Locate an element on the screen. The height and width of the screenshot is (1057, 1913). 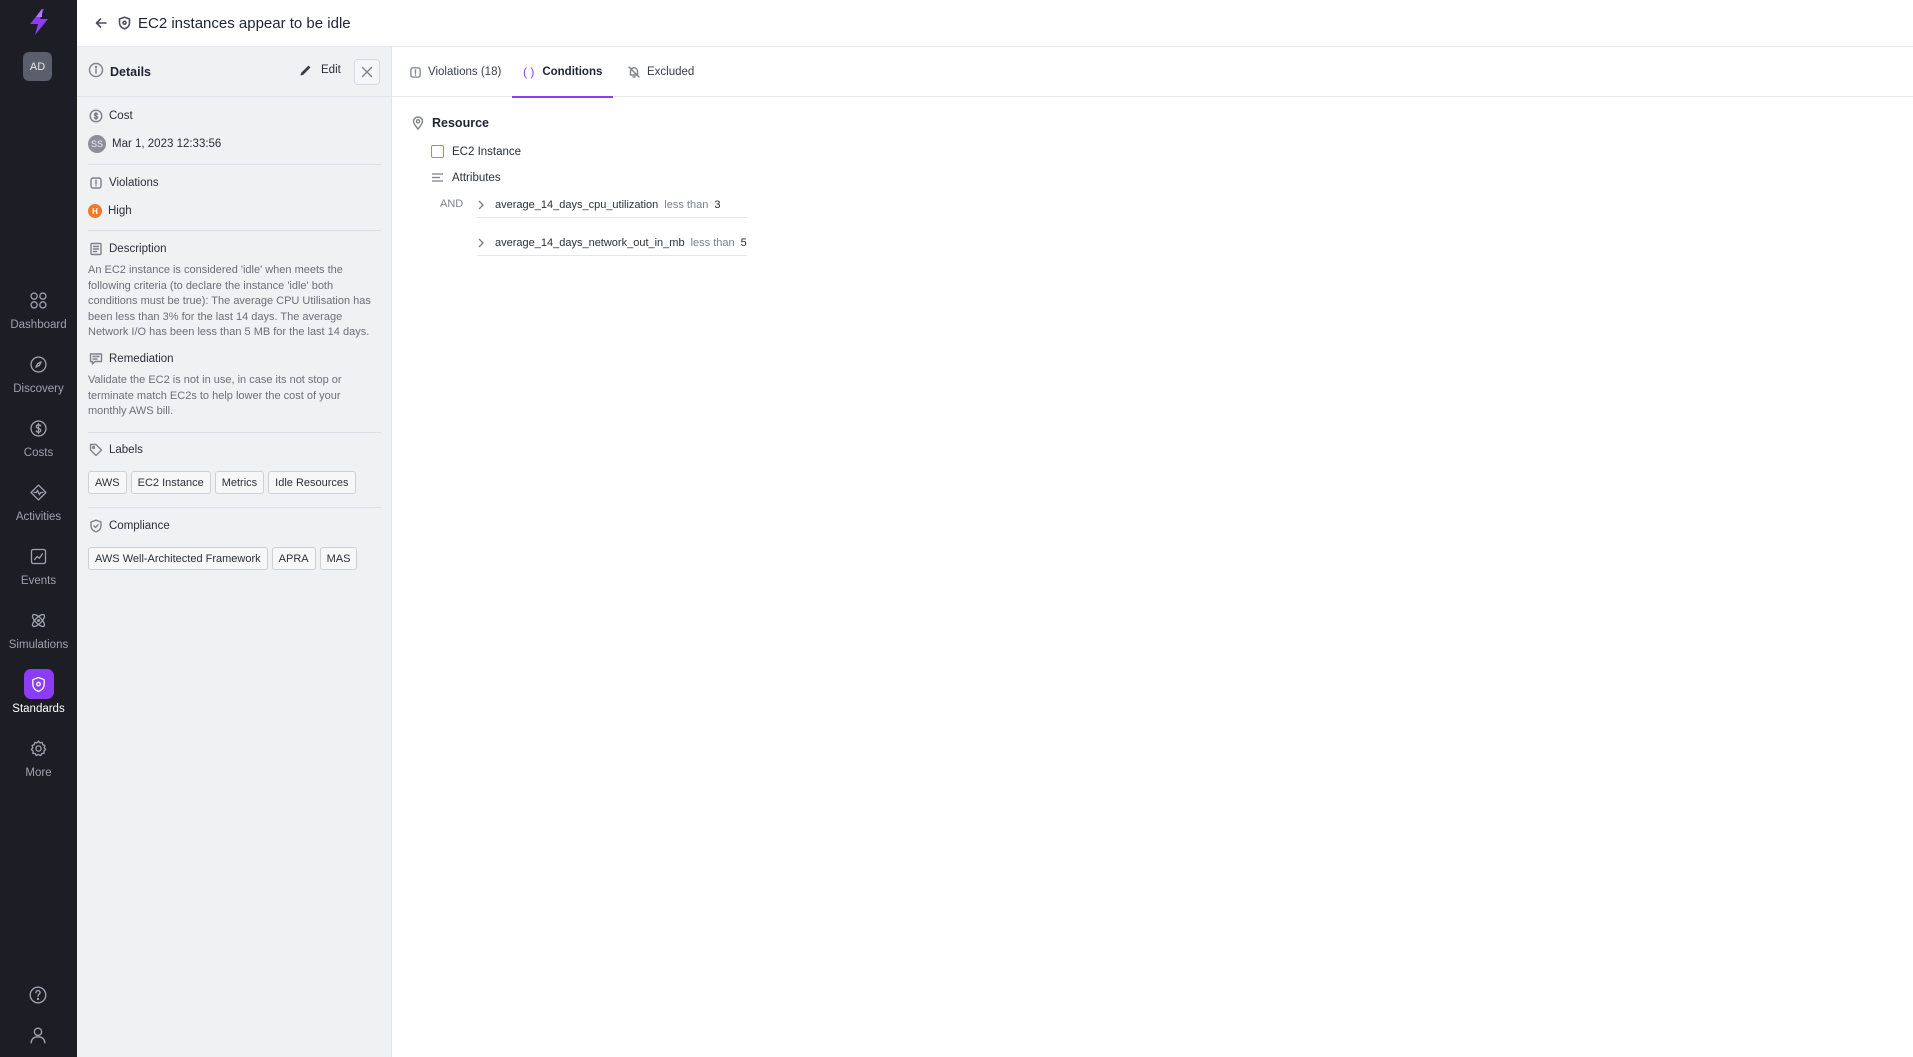
condition-field: average_14_days_network_out_in_mb is located at coordinates (590, 242).